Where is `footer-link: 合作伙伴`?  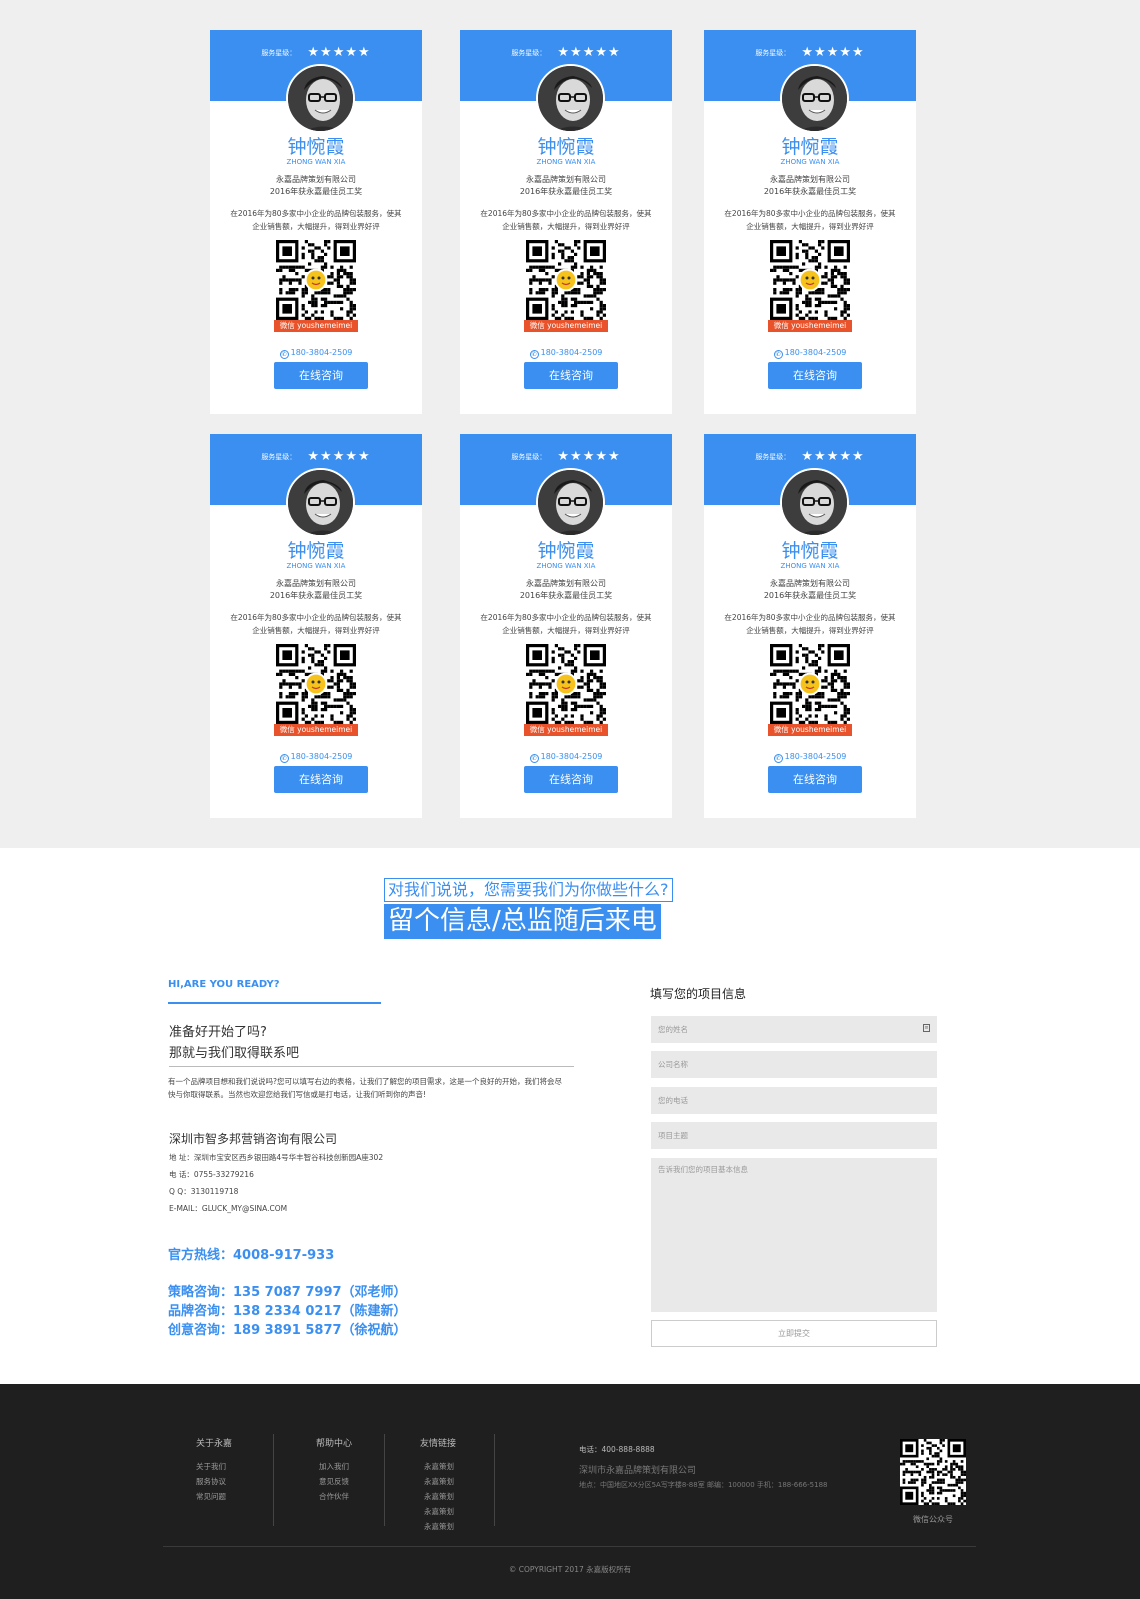 footer-link: 合作伙伴 is located at coordinates (334, 1496).